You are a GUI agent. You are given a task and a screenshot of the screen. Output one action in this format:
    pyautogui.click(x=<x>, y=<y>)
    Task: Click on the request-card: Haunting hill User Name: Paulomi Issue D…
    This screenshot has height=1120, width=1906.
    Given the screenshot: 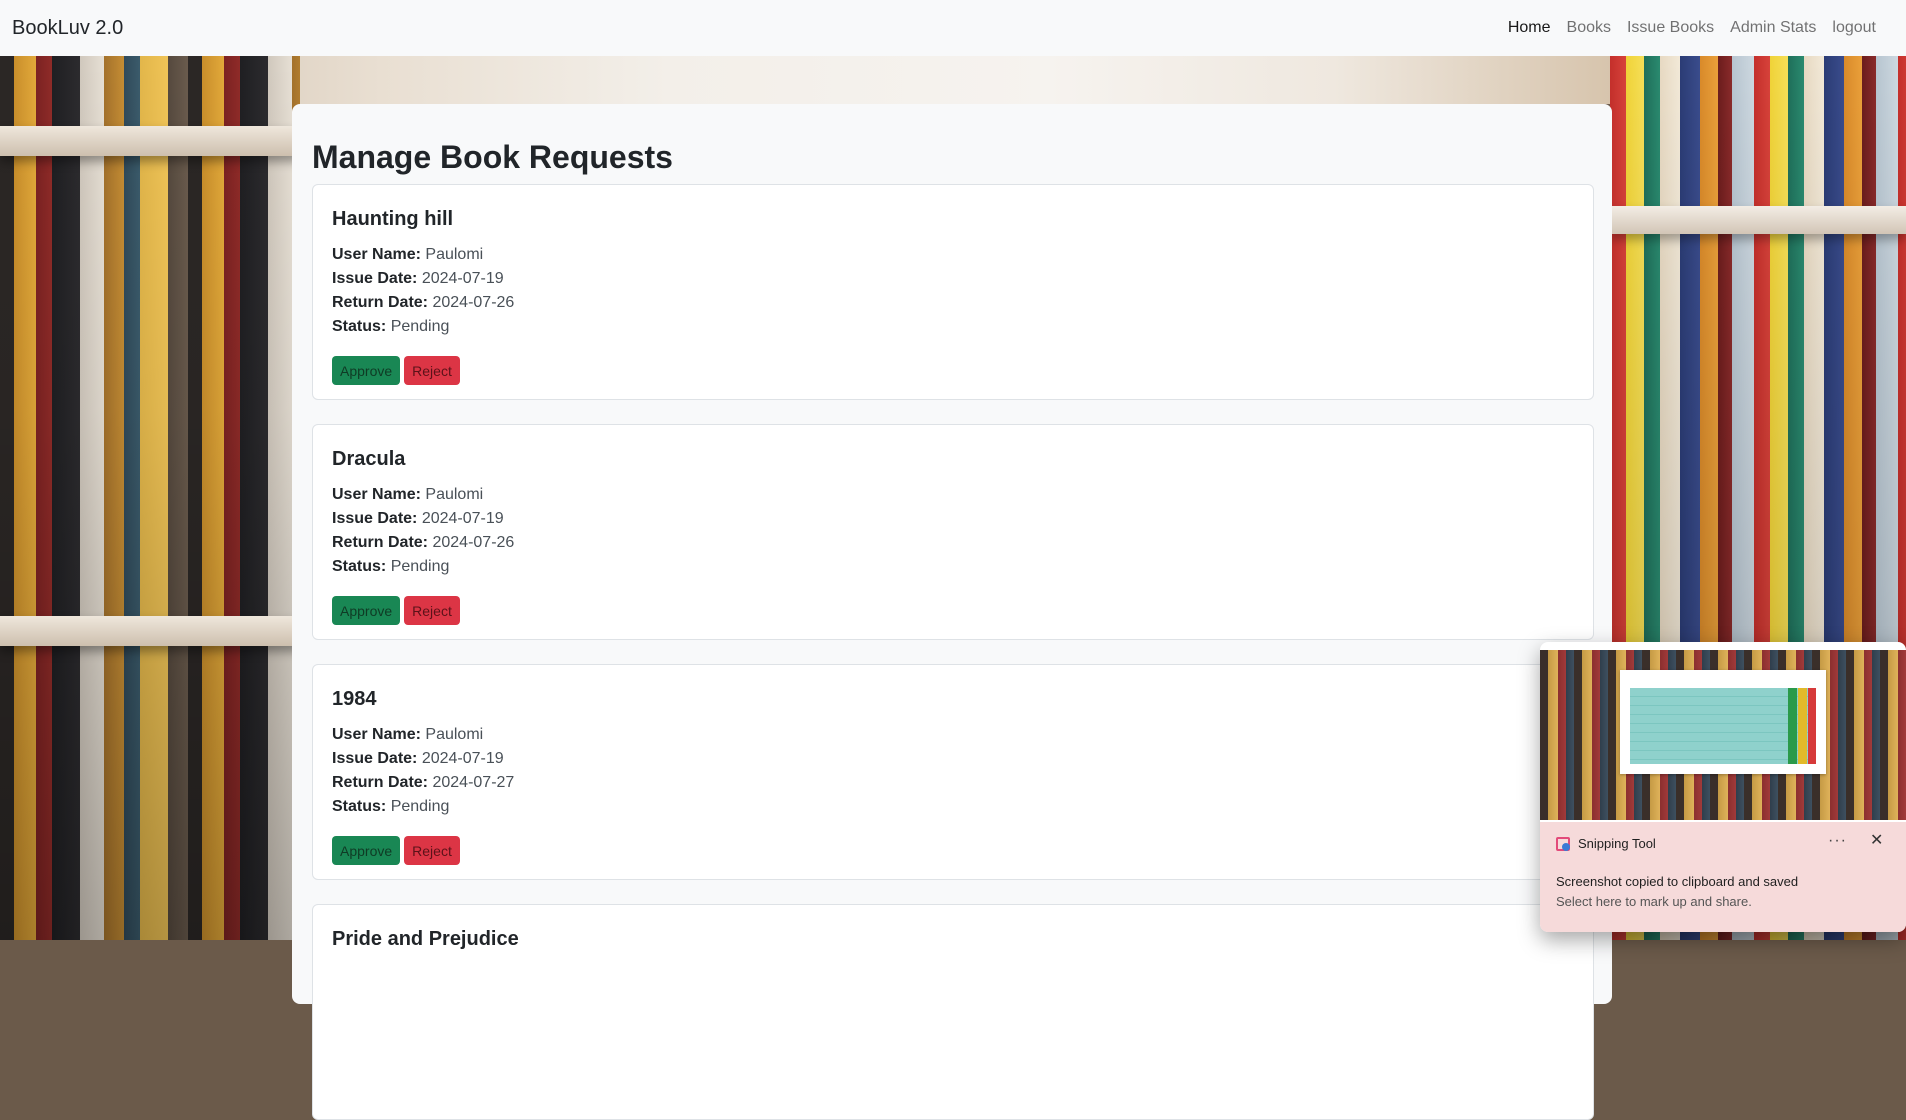 What is the action you would take?
    pyautogui.click(x=953, y=292)
    